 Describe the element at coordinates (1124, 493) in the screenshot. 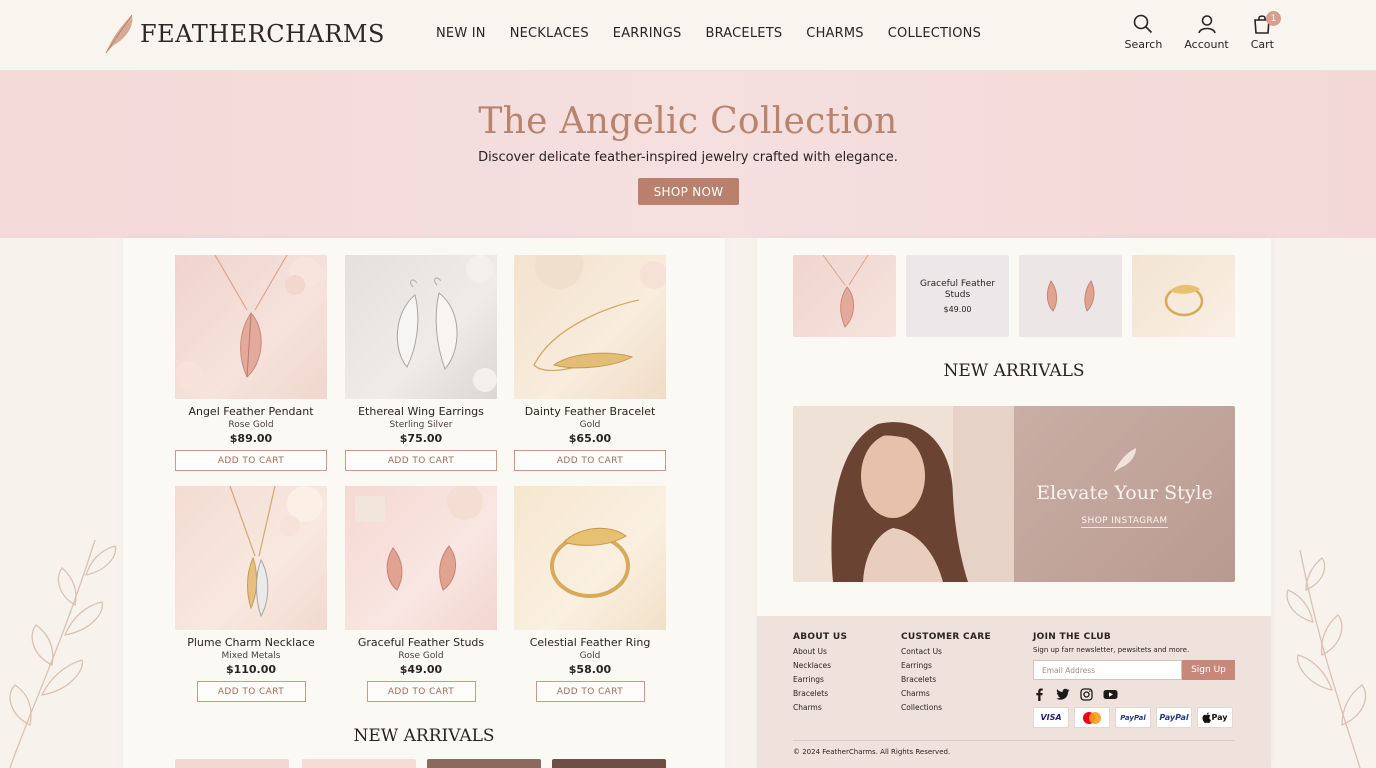

I see `banner-title: Elevate Your Style` at that location.